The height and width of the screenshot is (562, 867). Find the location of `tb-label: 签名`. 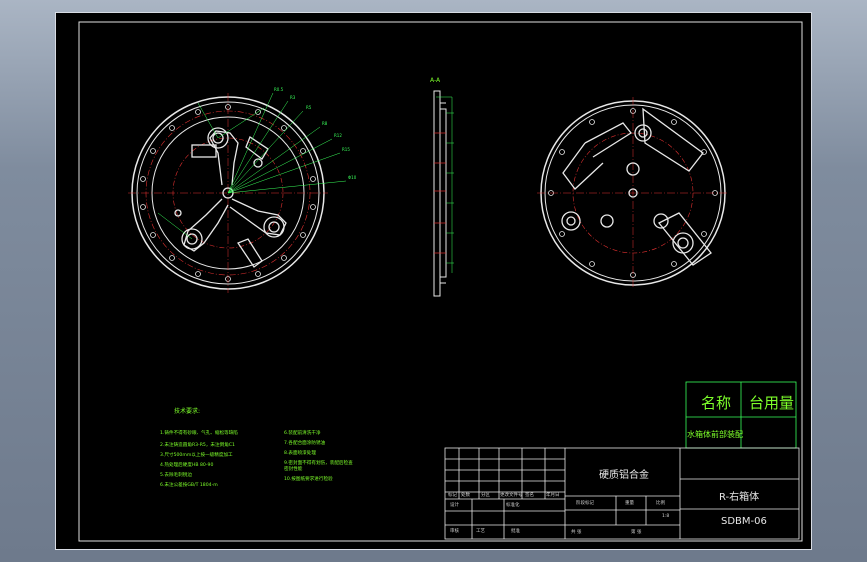

tb-label: 签名 is located at coordinates (529, 495).